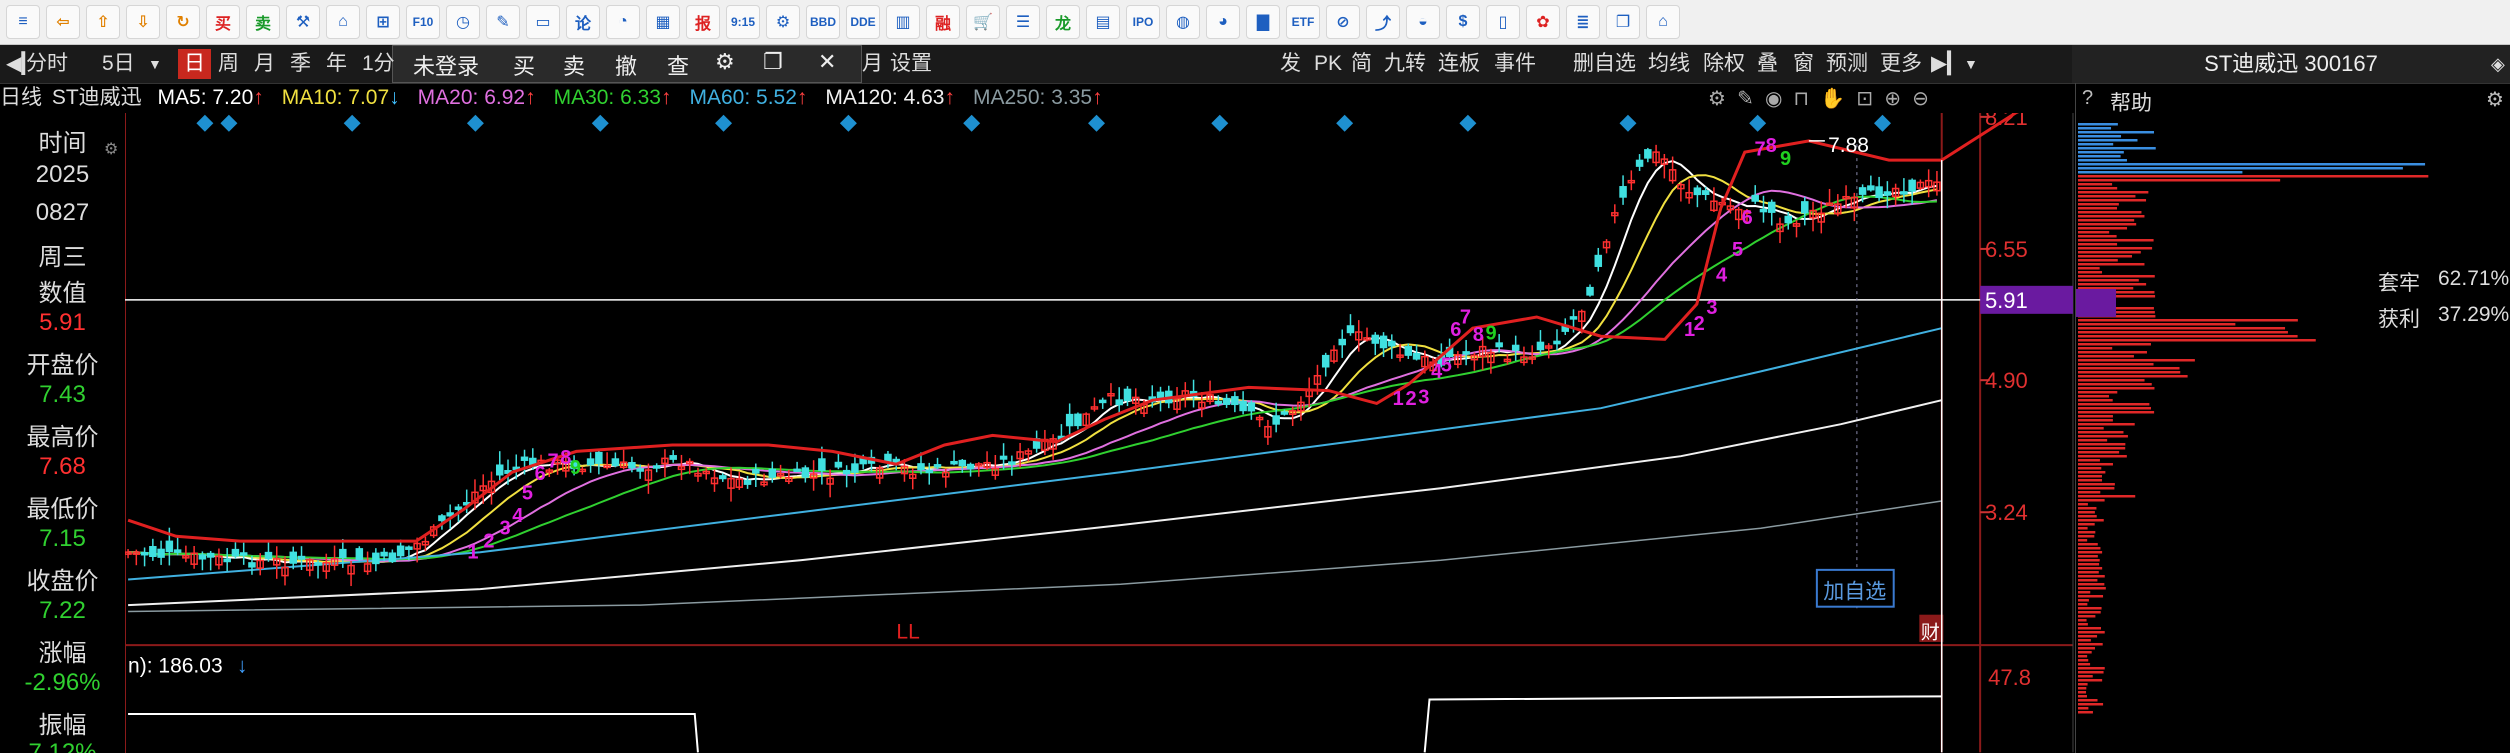 Image resolution: width=2510 pixels, height=753 pixels. Describe the element at coordinates (143, 22) in the screenshot. I see `down-icon: ⇩` at that location.